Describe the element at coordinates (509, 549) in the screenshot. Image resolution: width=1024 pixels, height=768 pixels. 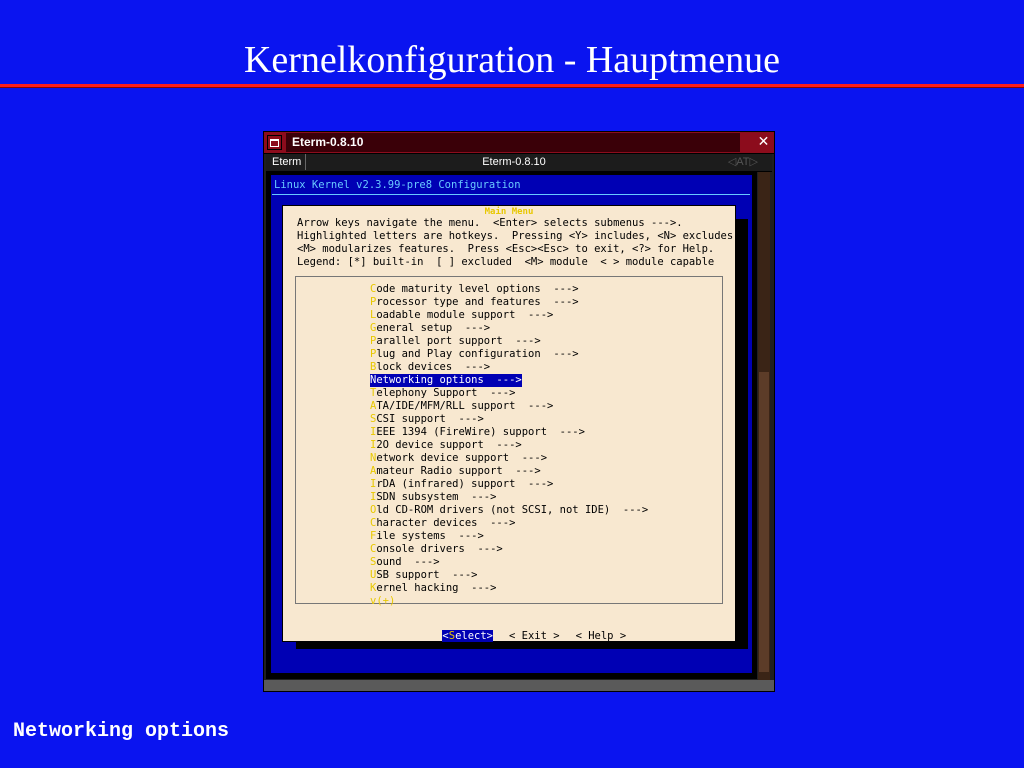
I see `menu-item: Console drivers --->` at that location.